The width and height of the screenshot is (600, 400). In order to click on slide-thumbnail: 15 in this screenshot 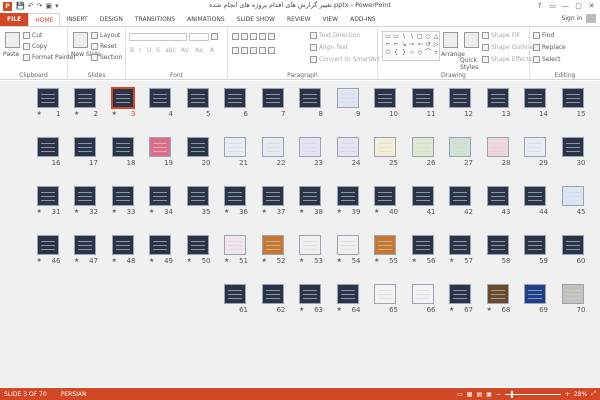, I will do `click(576, 112)`.